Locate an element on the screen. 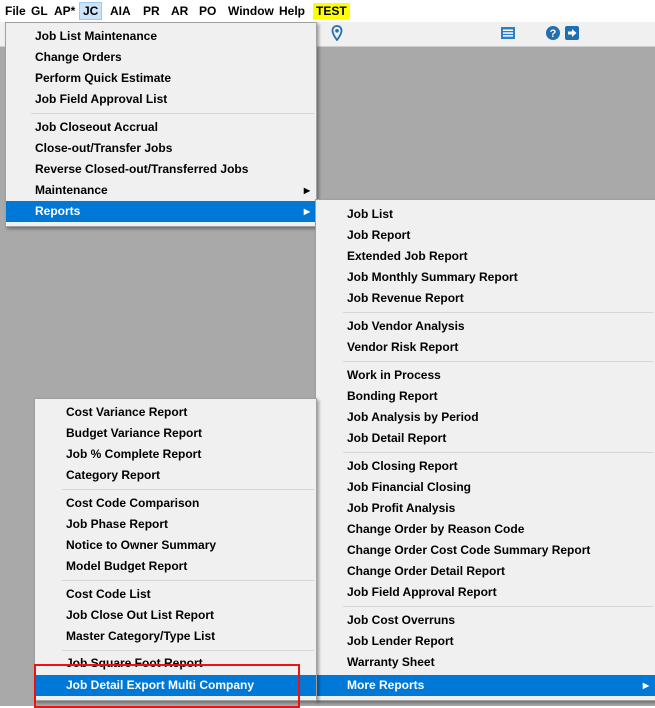 The width and height of the screenshot is (655, 708). menu-file: File is located at coordinates (15, 11).